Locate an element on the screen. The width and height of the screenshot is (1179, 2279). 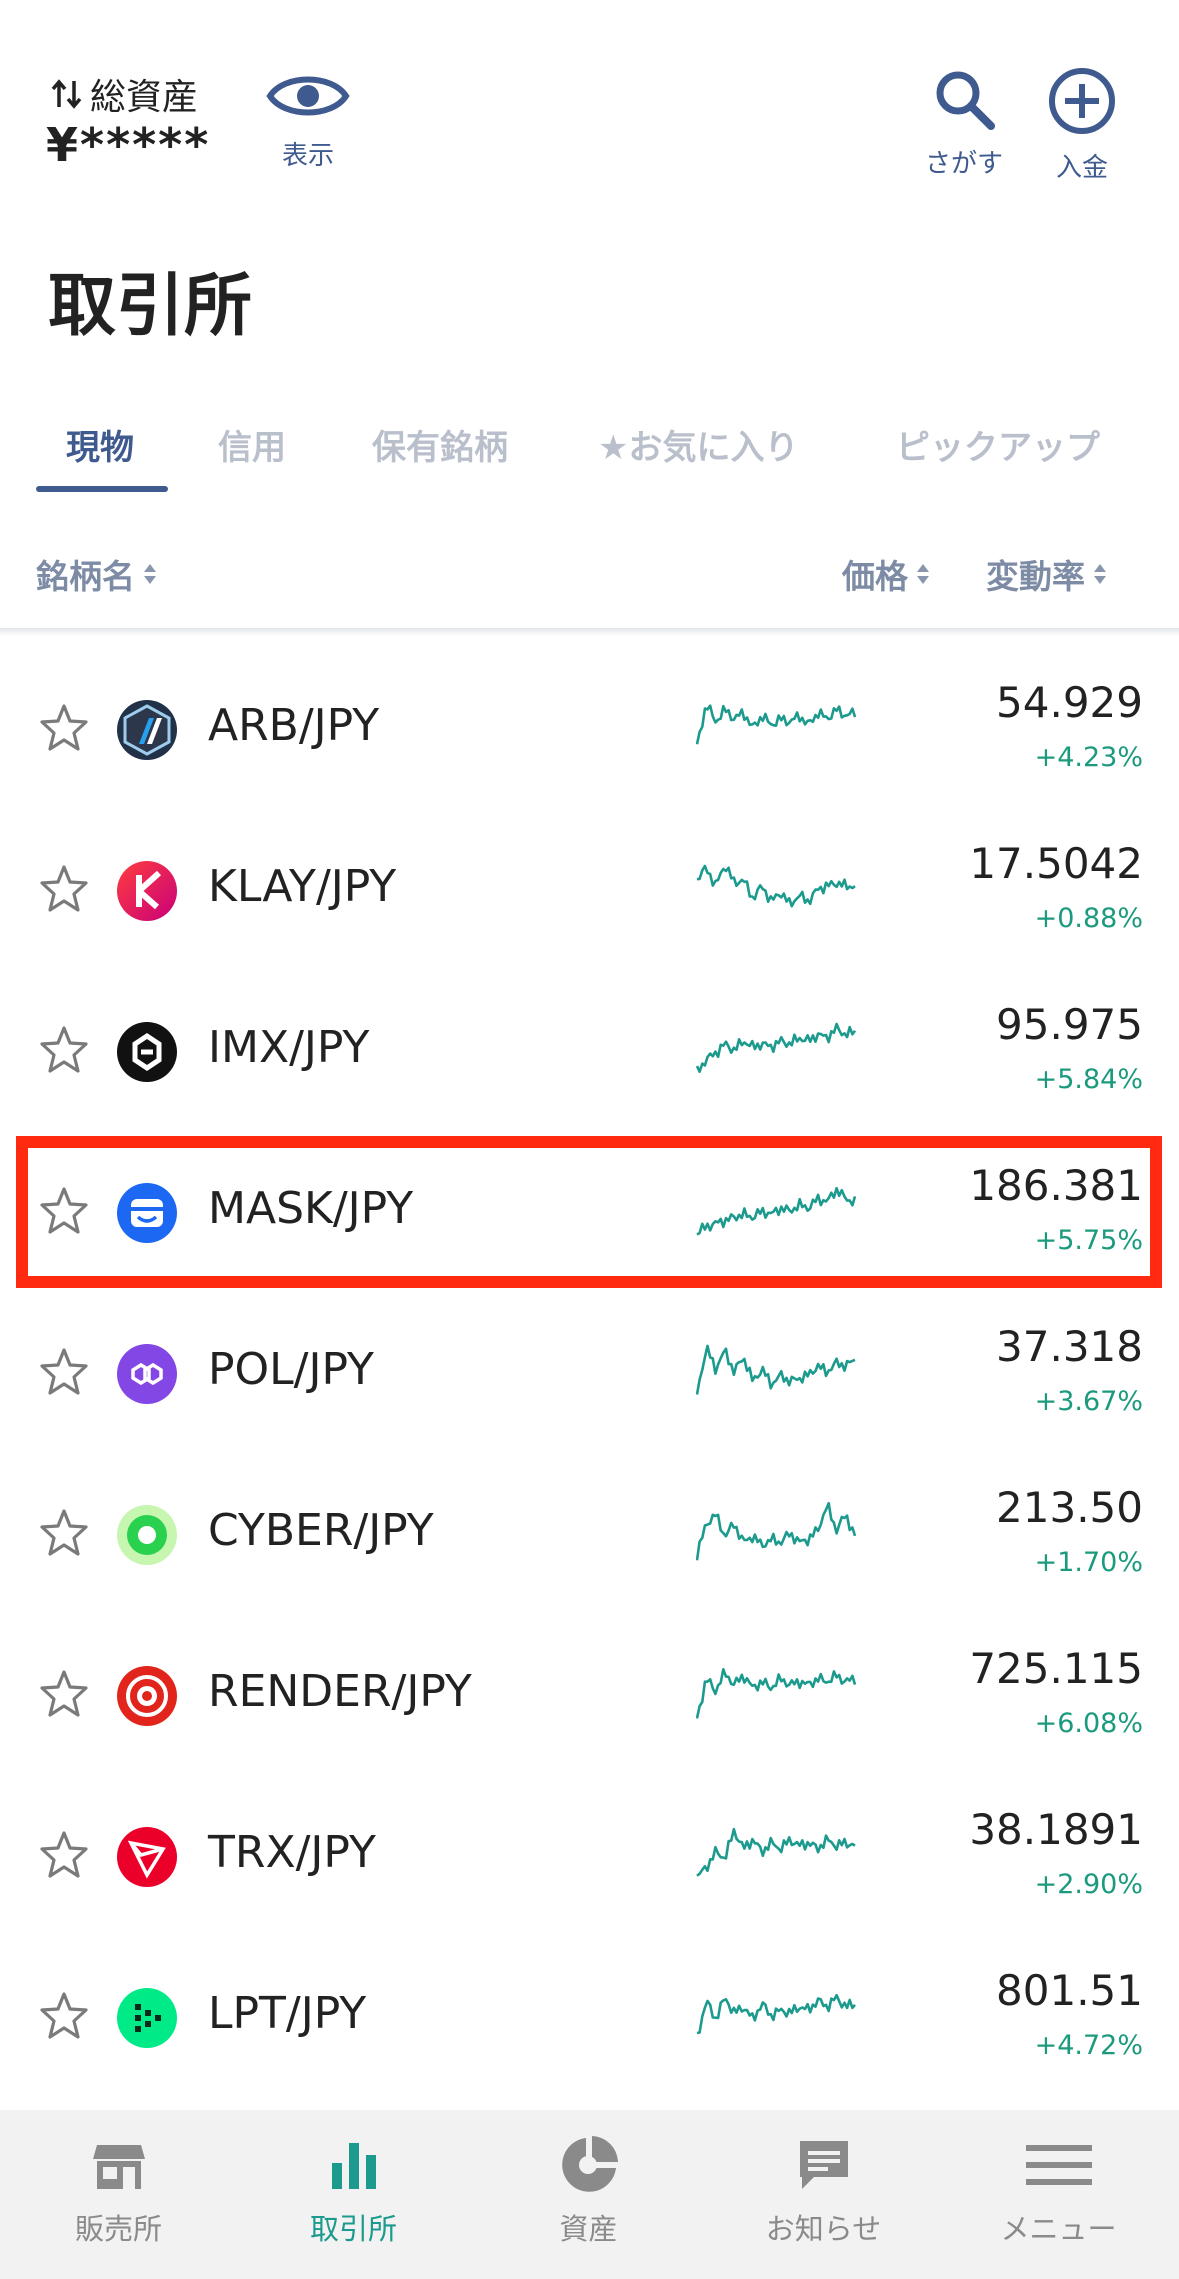
sort-by-name: 銘柄名 is located at coordinates (96, 574).